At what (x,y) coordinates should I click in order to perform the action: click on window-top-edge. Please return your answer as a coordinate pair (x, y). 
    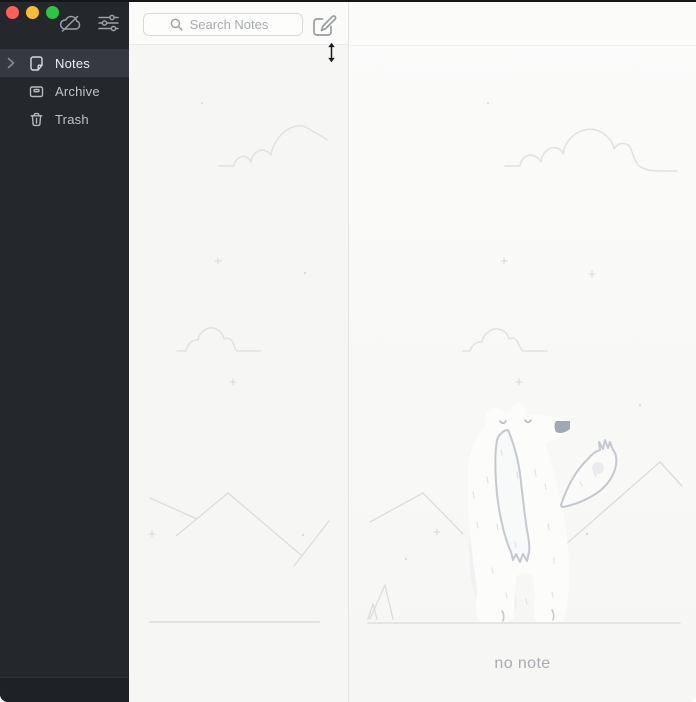
    Looking at the image, I should click on (348, 1).